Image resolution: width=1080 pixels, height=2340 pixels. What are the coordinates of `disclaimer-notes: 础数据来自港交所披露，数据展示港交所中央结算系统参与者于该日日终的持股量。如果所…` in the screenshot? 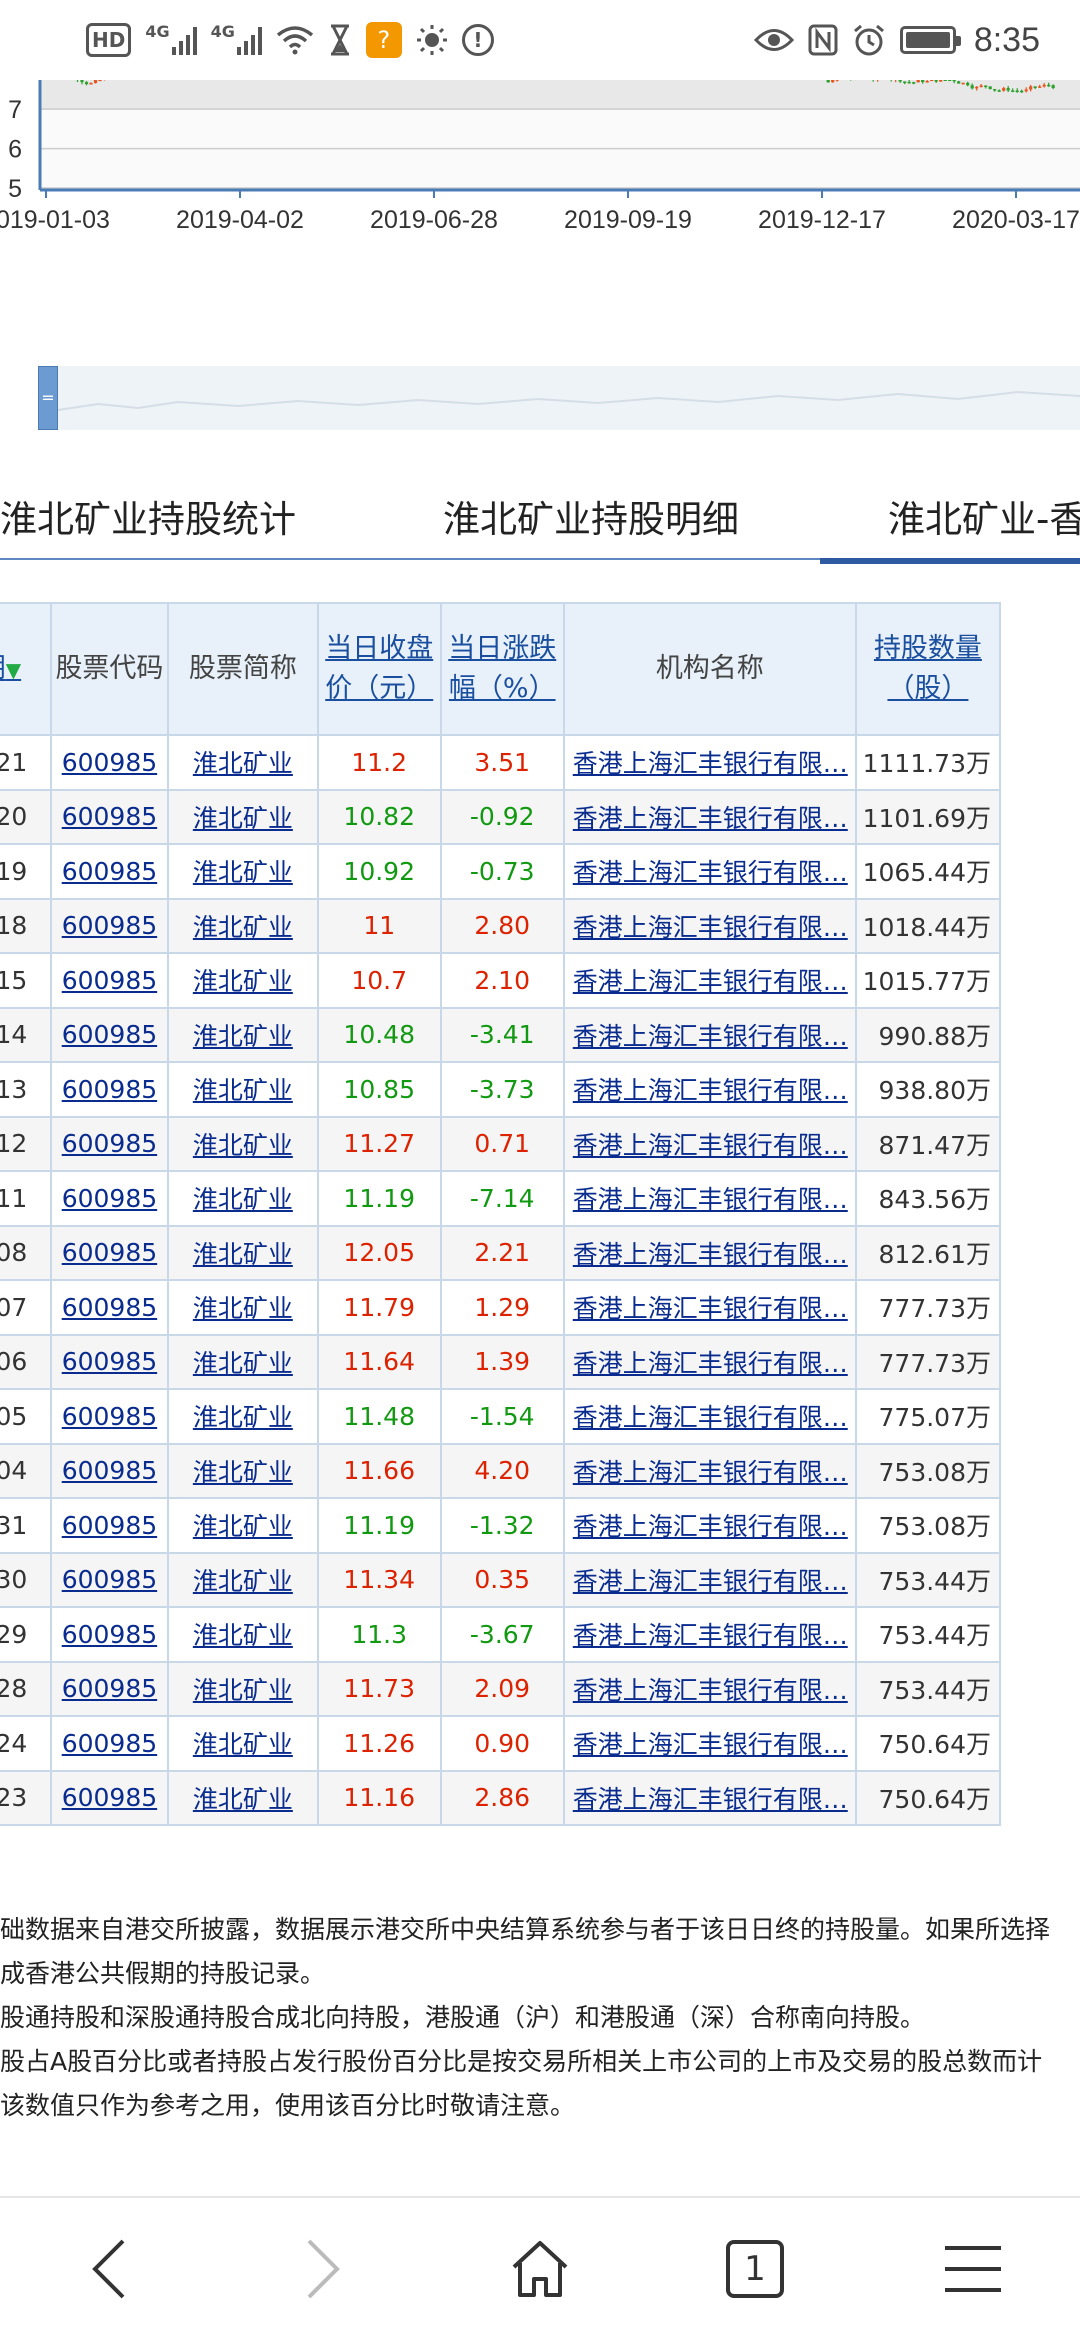 It's located at (540, 2018).